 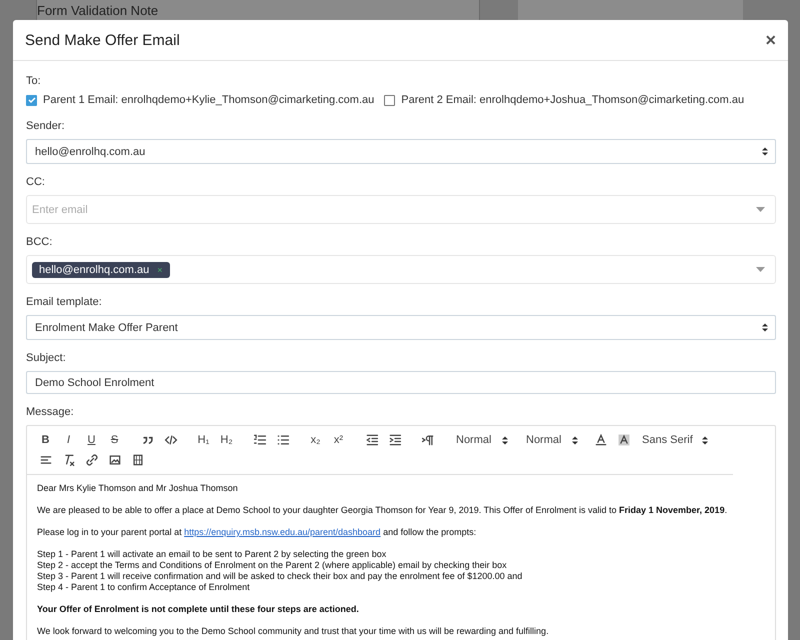 What do you see at coordinates (401, 269) in the screenshot?
I see `bcc-field: hello@enrolhq.com.au ×` at bounding box center [401, 269].